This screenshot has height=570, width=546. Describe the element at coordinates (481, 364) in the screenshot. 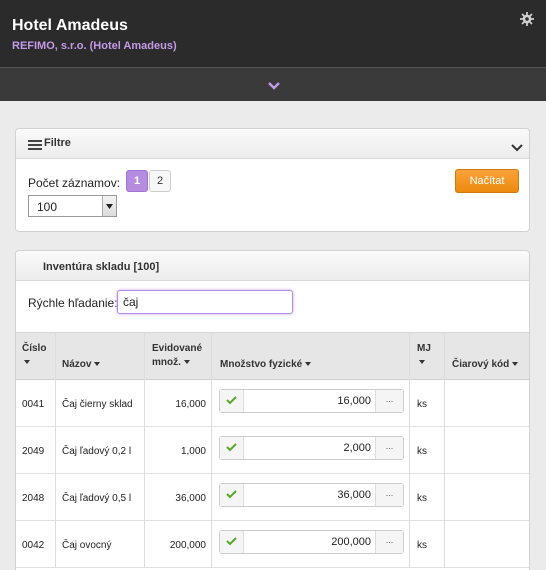

I see `column-label-ciarovy: Čiarový kód` at that location.